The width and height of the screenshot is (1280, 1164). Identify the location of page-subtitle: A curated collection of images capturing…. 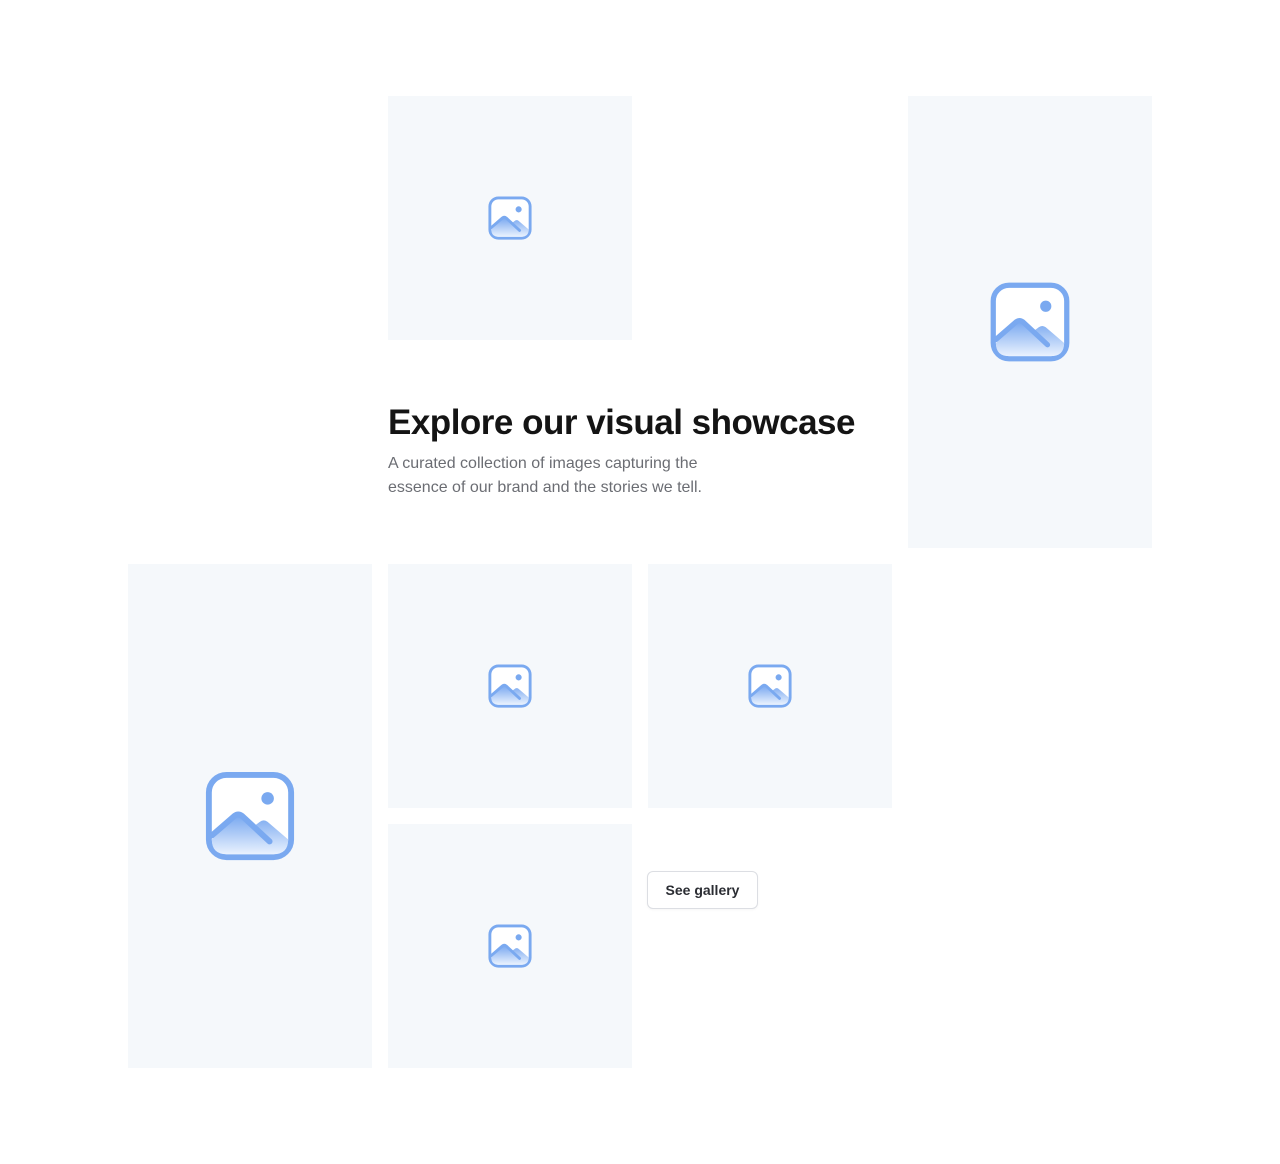
(545, 475).